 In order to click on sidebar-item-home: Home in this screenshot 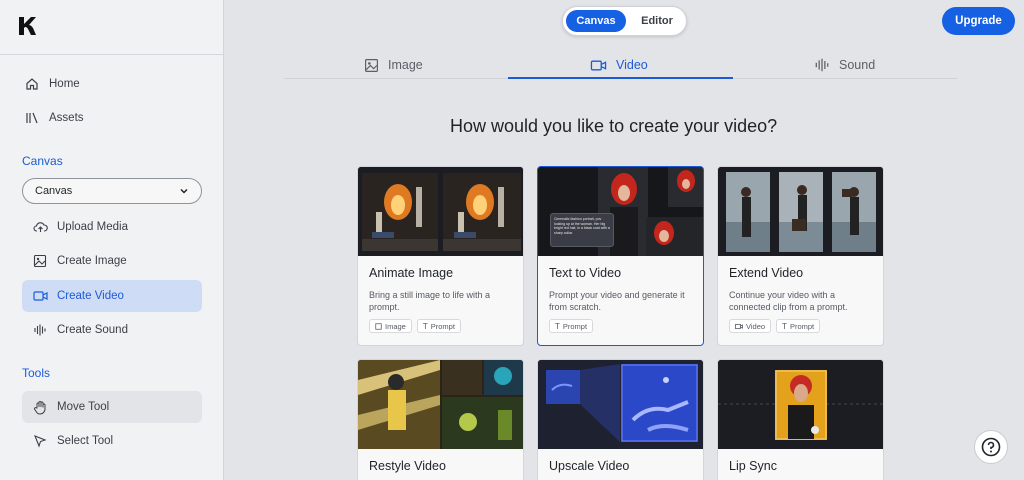, I will do `click(112, 84)`.